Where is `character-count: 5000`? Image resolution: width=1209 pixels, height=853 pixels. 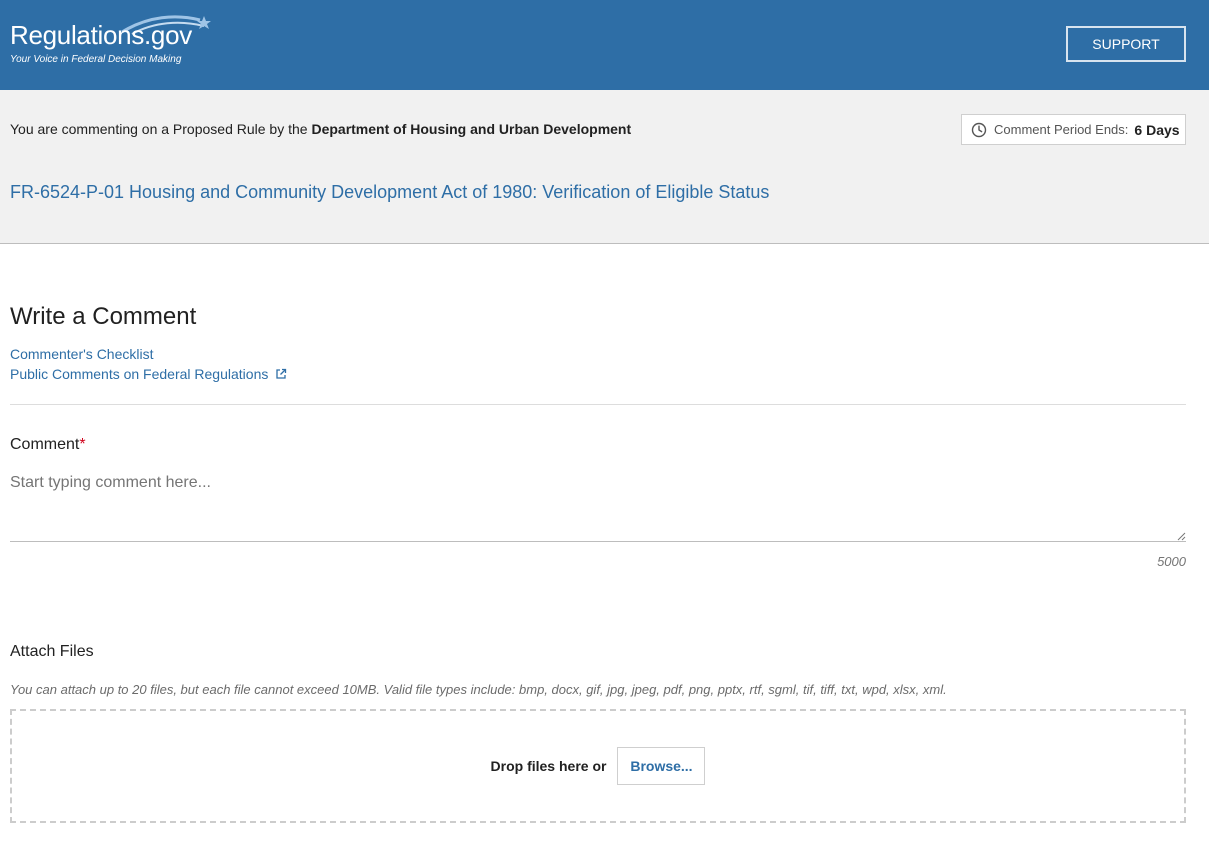
character-count: 5000 is located at coordinates (1171, 561).